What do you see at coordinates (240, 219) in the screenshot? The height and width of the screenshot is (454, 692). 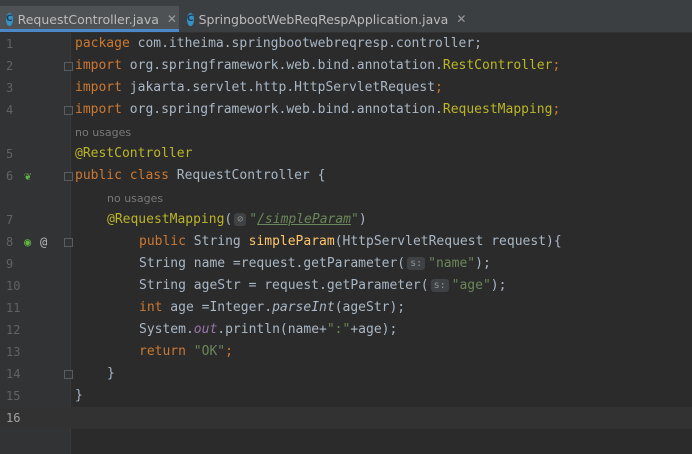 I see `web-endpoint-icon: ⊘` at bounding box center [240, 219].